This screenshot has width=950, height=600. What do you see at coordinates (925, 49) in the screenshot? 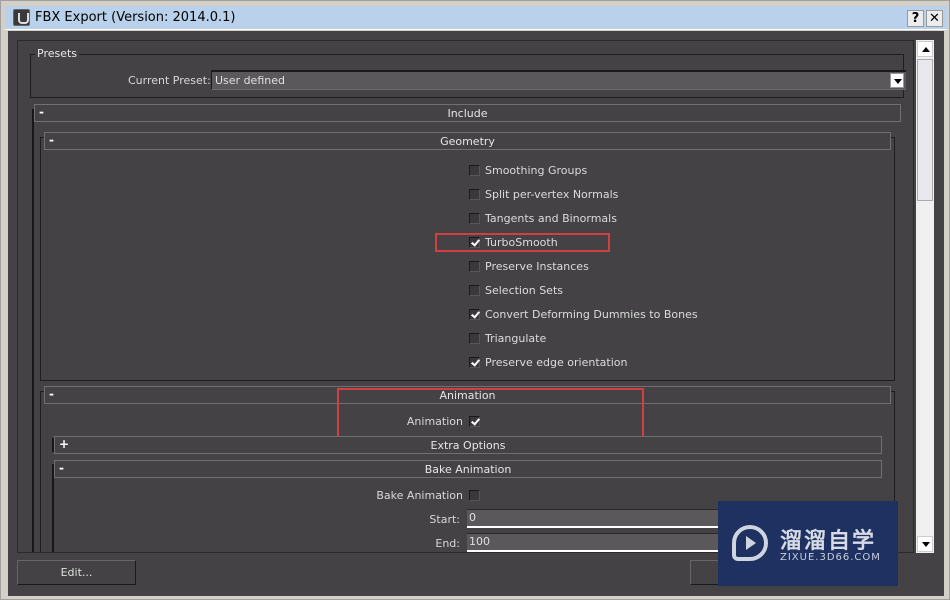
I see `scroll-up-arrow-icon` at bounding box center [925, 49].